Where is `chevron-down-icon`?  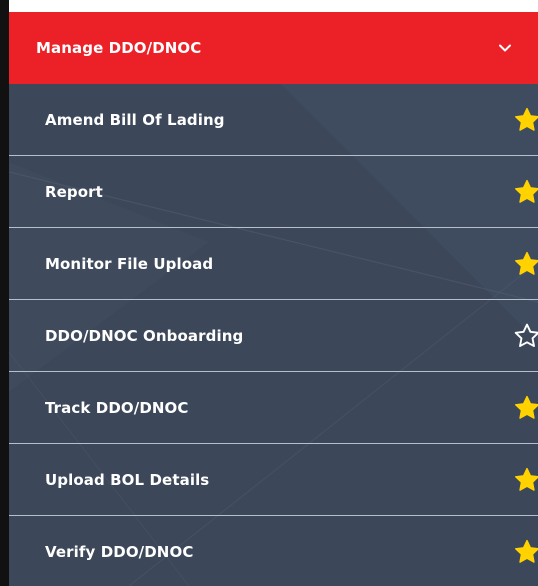 chevron-down-icon is located at coordinates (505, 48).